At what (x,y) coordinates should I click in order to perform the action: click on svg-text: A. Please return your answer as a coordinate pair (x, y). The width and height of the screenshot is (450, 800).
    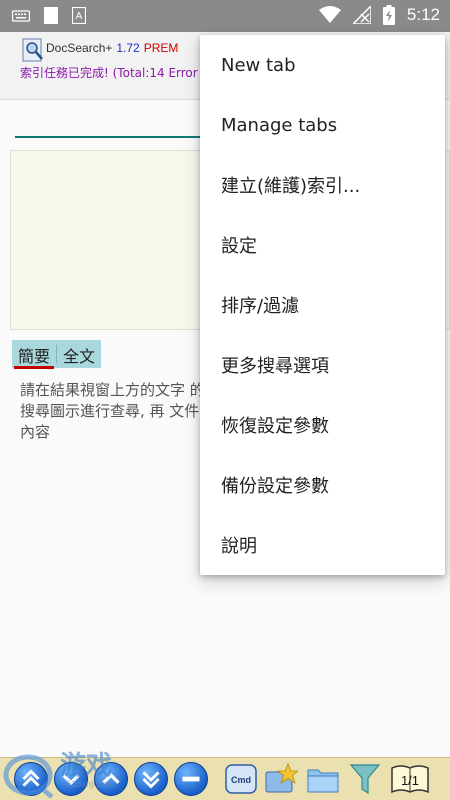
    Looking at the image, I should click on (79, 16).